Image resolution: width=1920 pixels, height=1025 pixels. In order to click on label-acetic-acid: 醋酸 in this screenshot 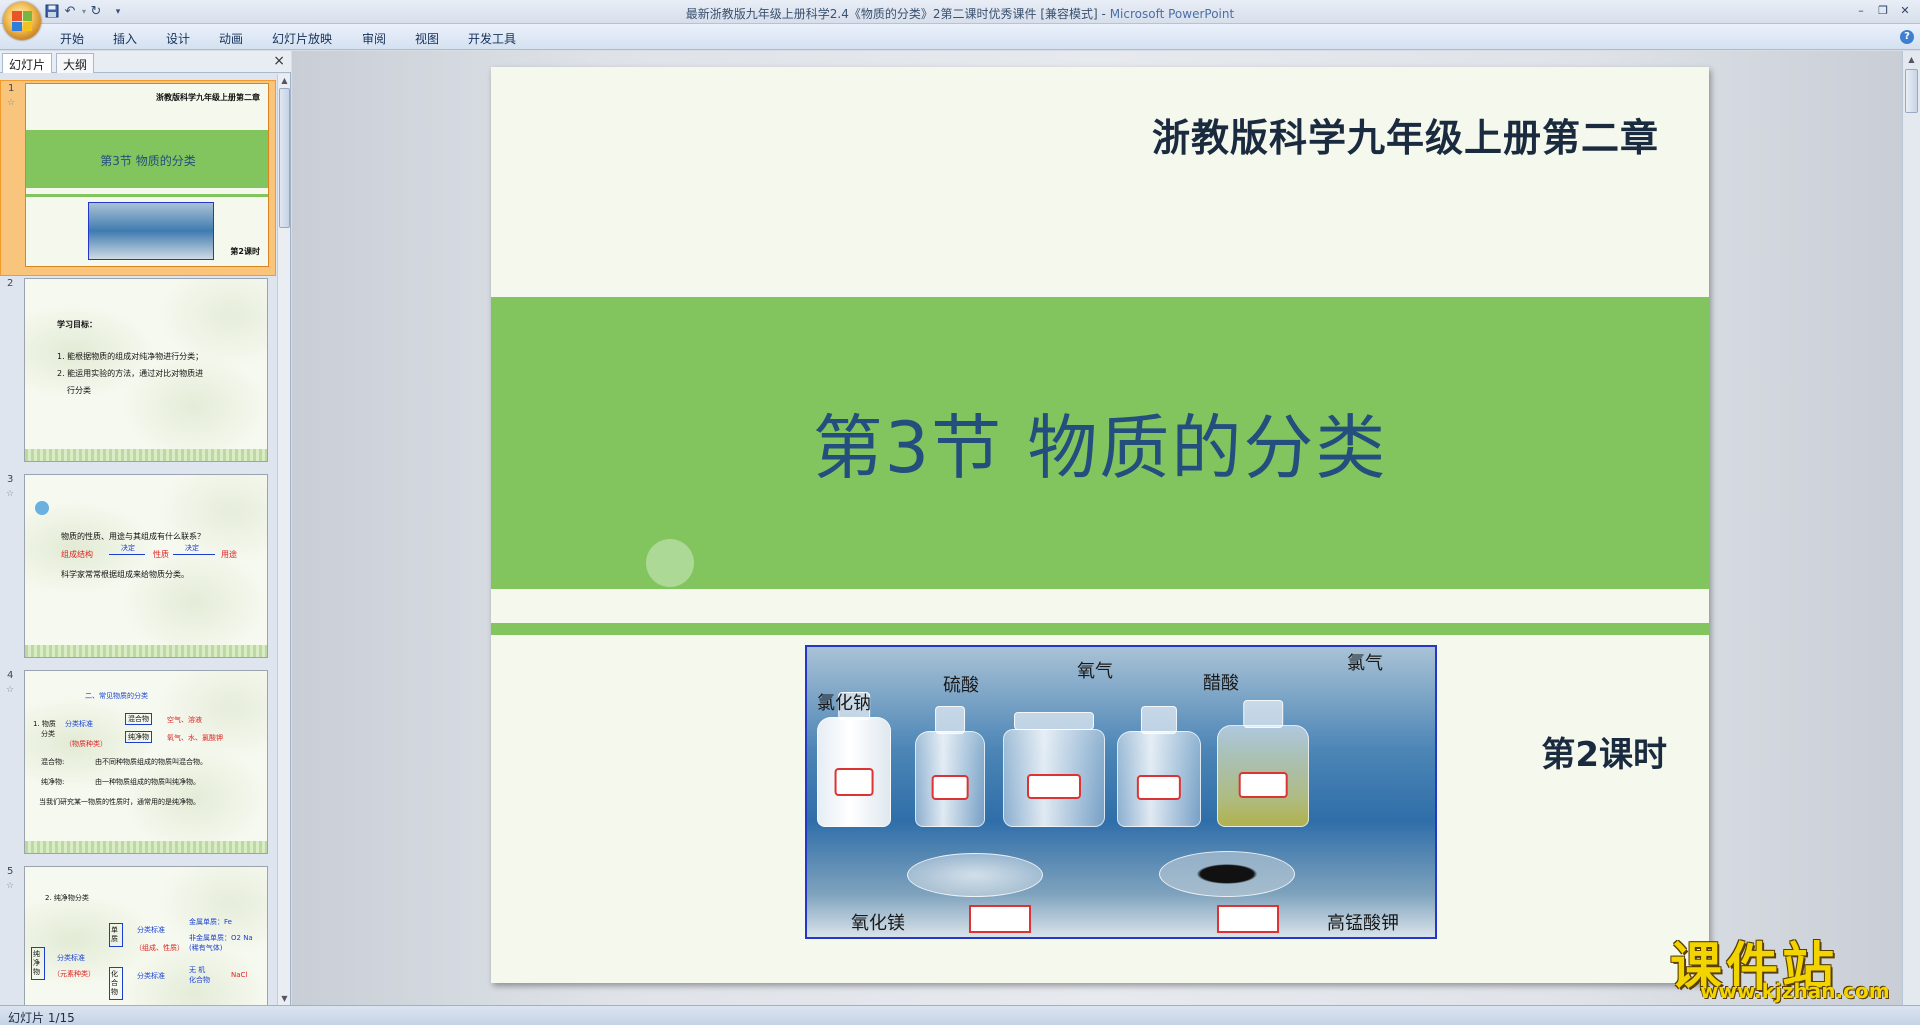, I will do `click(1221, 683)`.